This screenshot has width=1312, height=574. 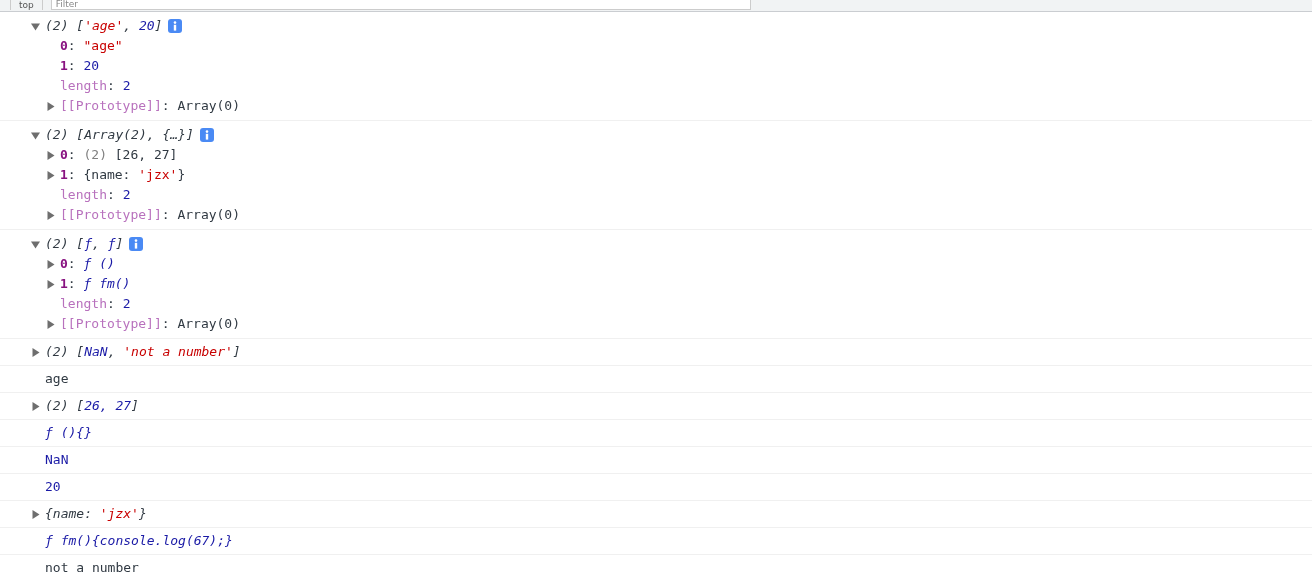 I want to click on filter-field: Filter, so click(x=400, y=5).